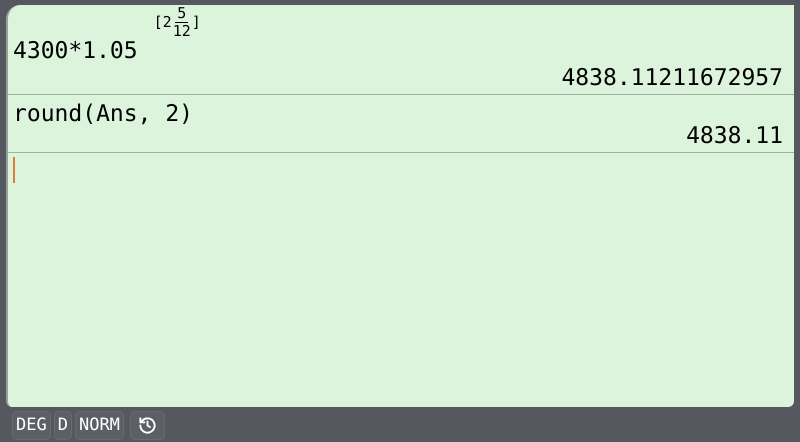  Describe the element at coordinates (63, 425) in the screenshot. I see `mode-button: D` at that location.